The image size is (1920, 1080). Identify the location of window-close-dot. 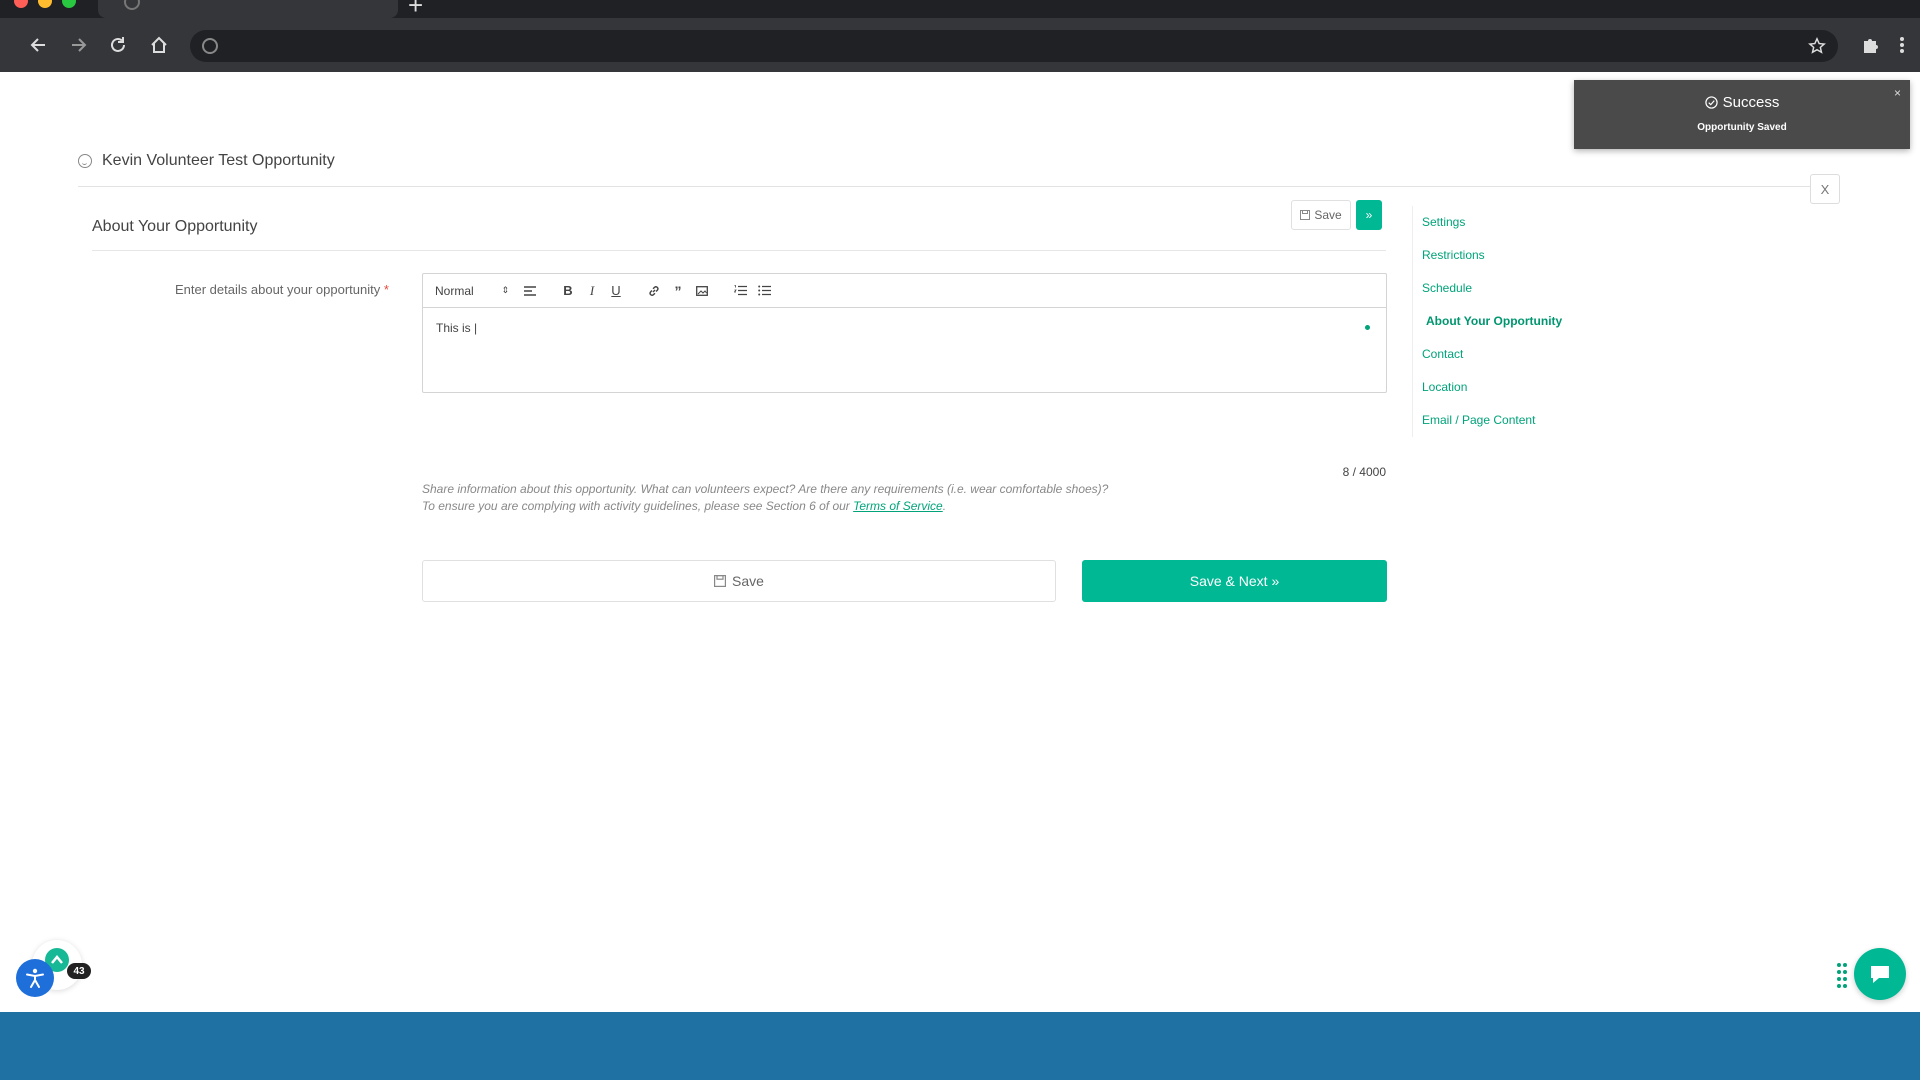
(21, 4).